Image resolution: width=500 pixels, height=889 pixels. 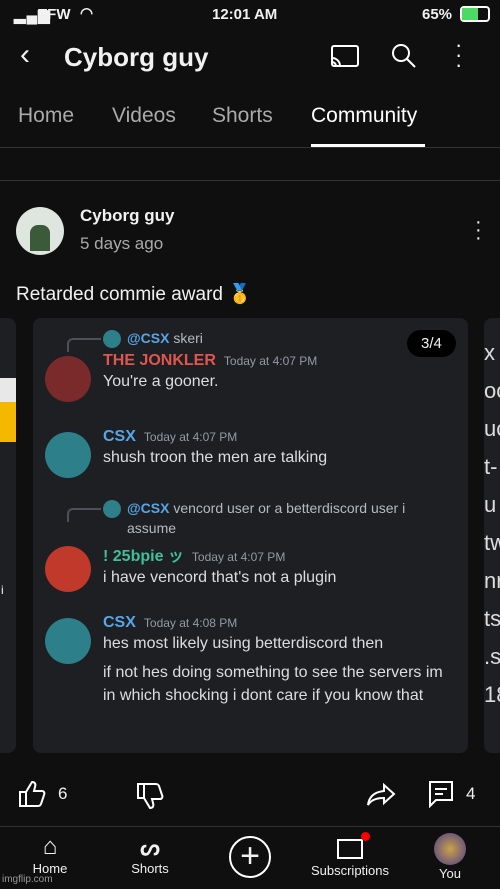 What do you see at coordinates (159, 360) in the screenshot?
I see `message-author: THE JONKLER` at bounding box center [159, 360].